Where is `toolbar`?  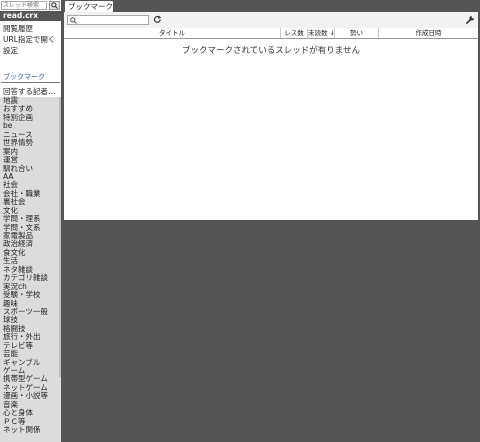 toolbar is located at coordinates (271, 20).